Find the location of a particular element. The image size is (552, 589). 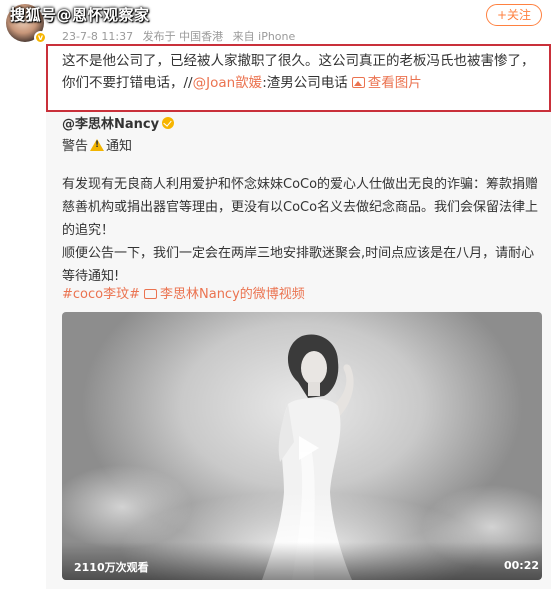

post-location: 发布于 中国香港 is located at coordinates (183, 36).